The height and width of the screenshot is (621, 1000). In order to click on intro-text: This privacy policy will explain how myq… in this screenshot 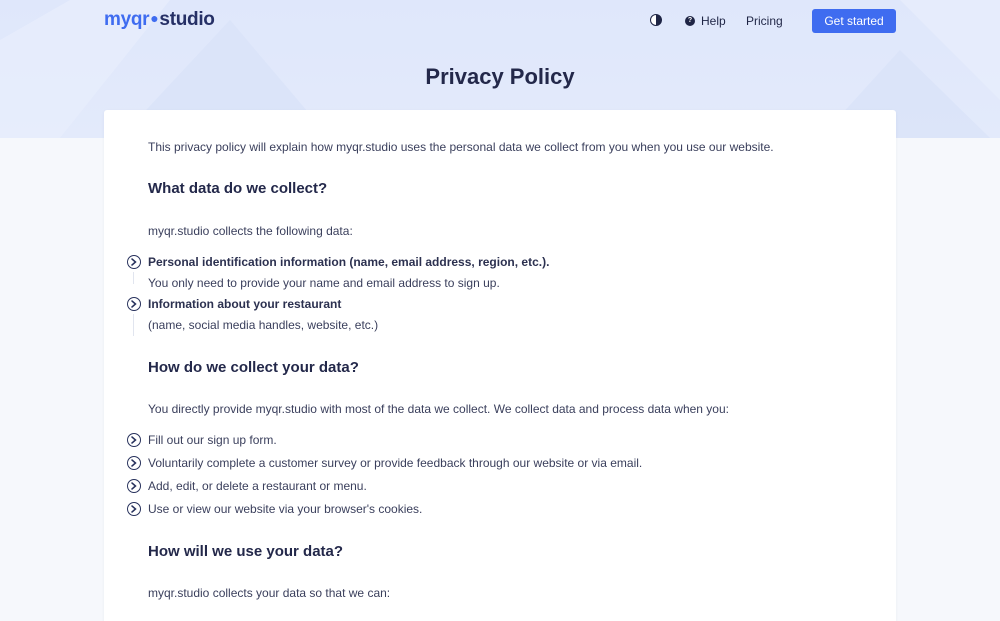, I will do `click(461, 147)`.